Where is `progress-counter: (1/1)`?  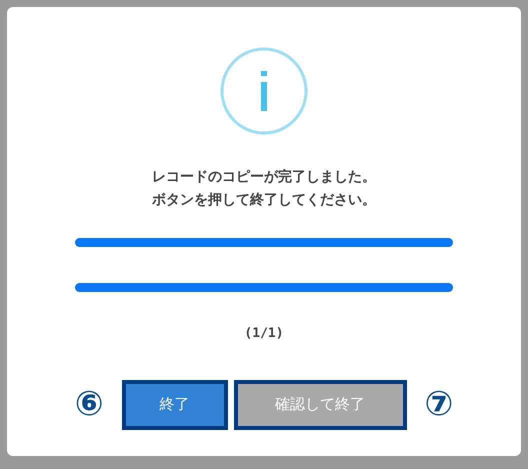
progress-counter: (1/1) is located at coordinates (264, 334).